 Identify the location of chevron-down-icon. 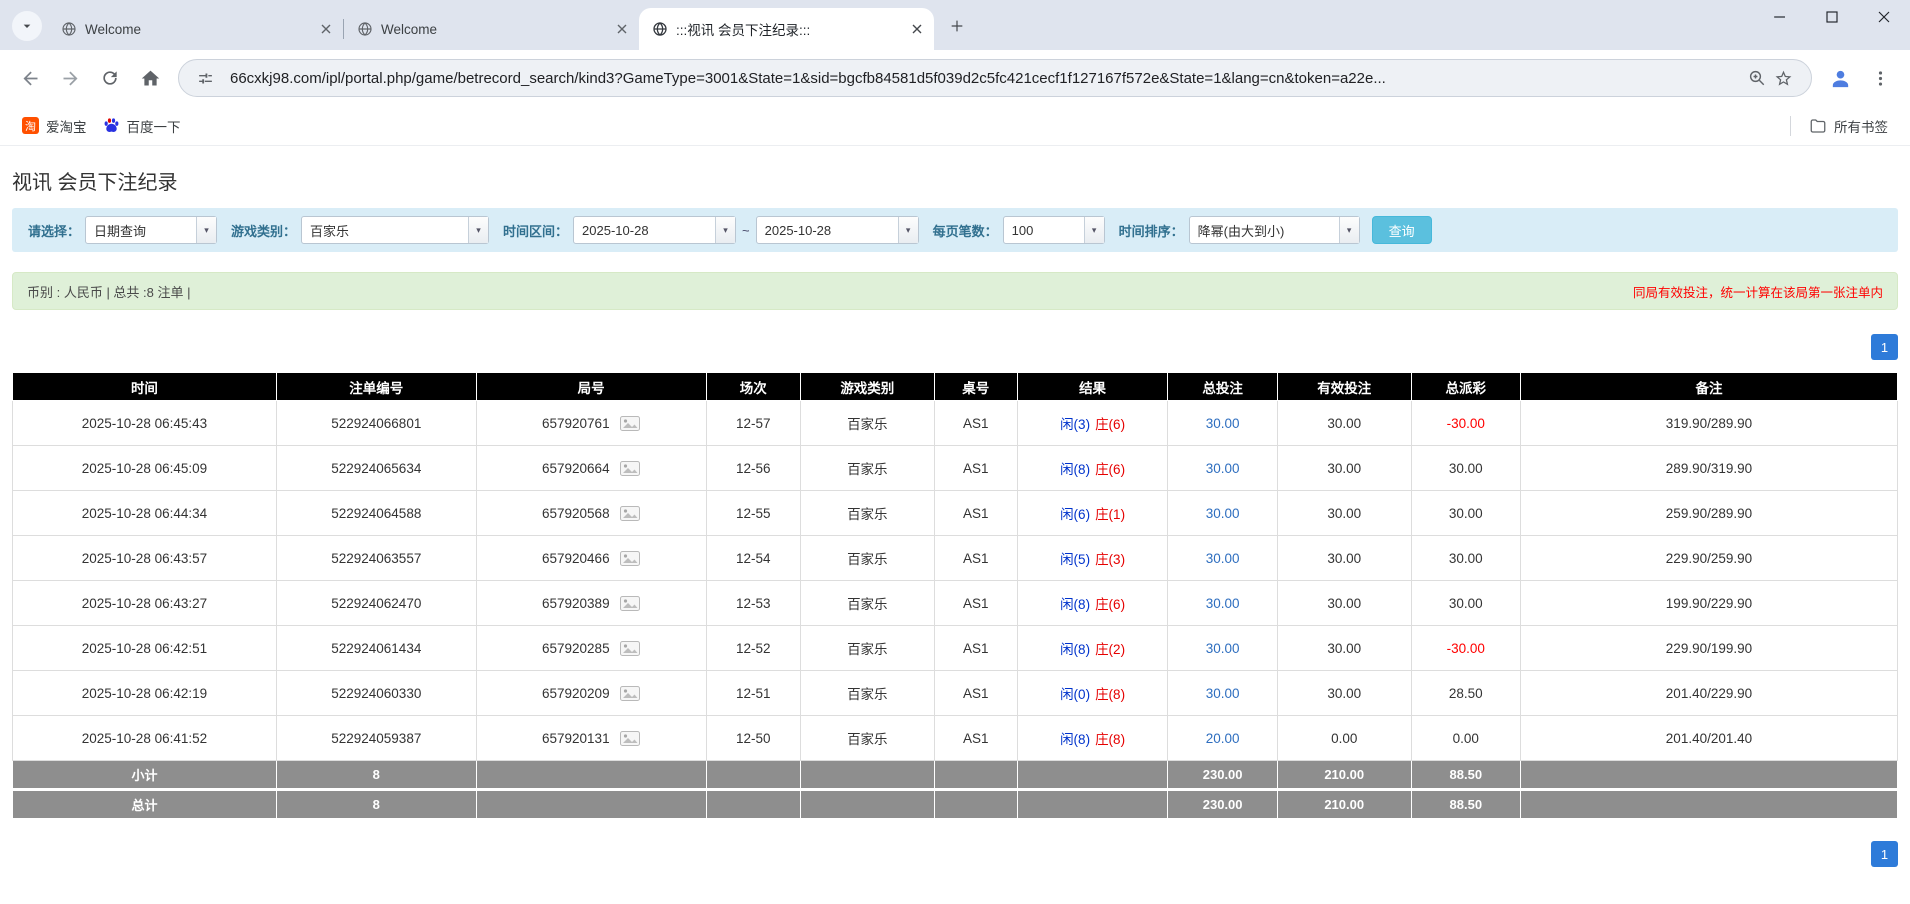
(27, 26).